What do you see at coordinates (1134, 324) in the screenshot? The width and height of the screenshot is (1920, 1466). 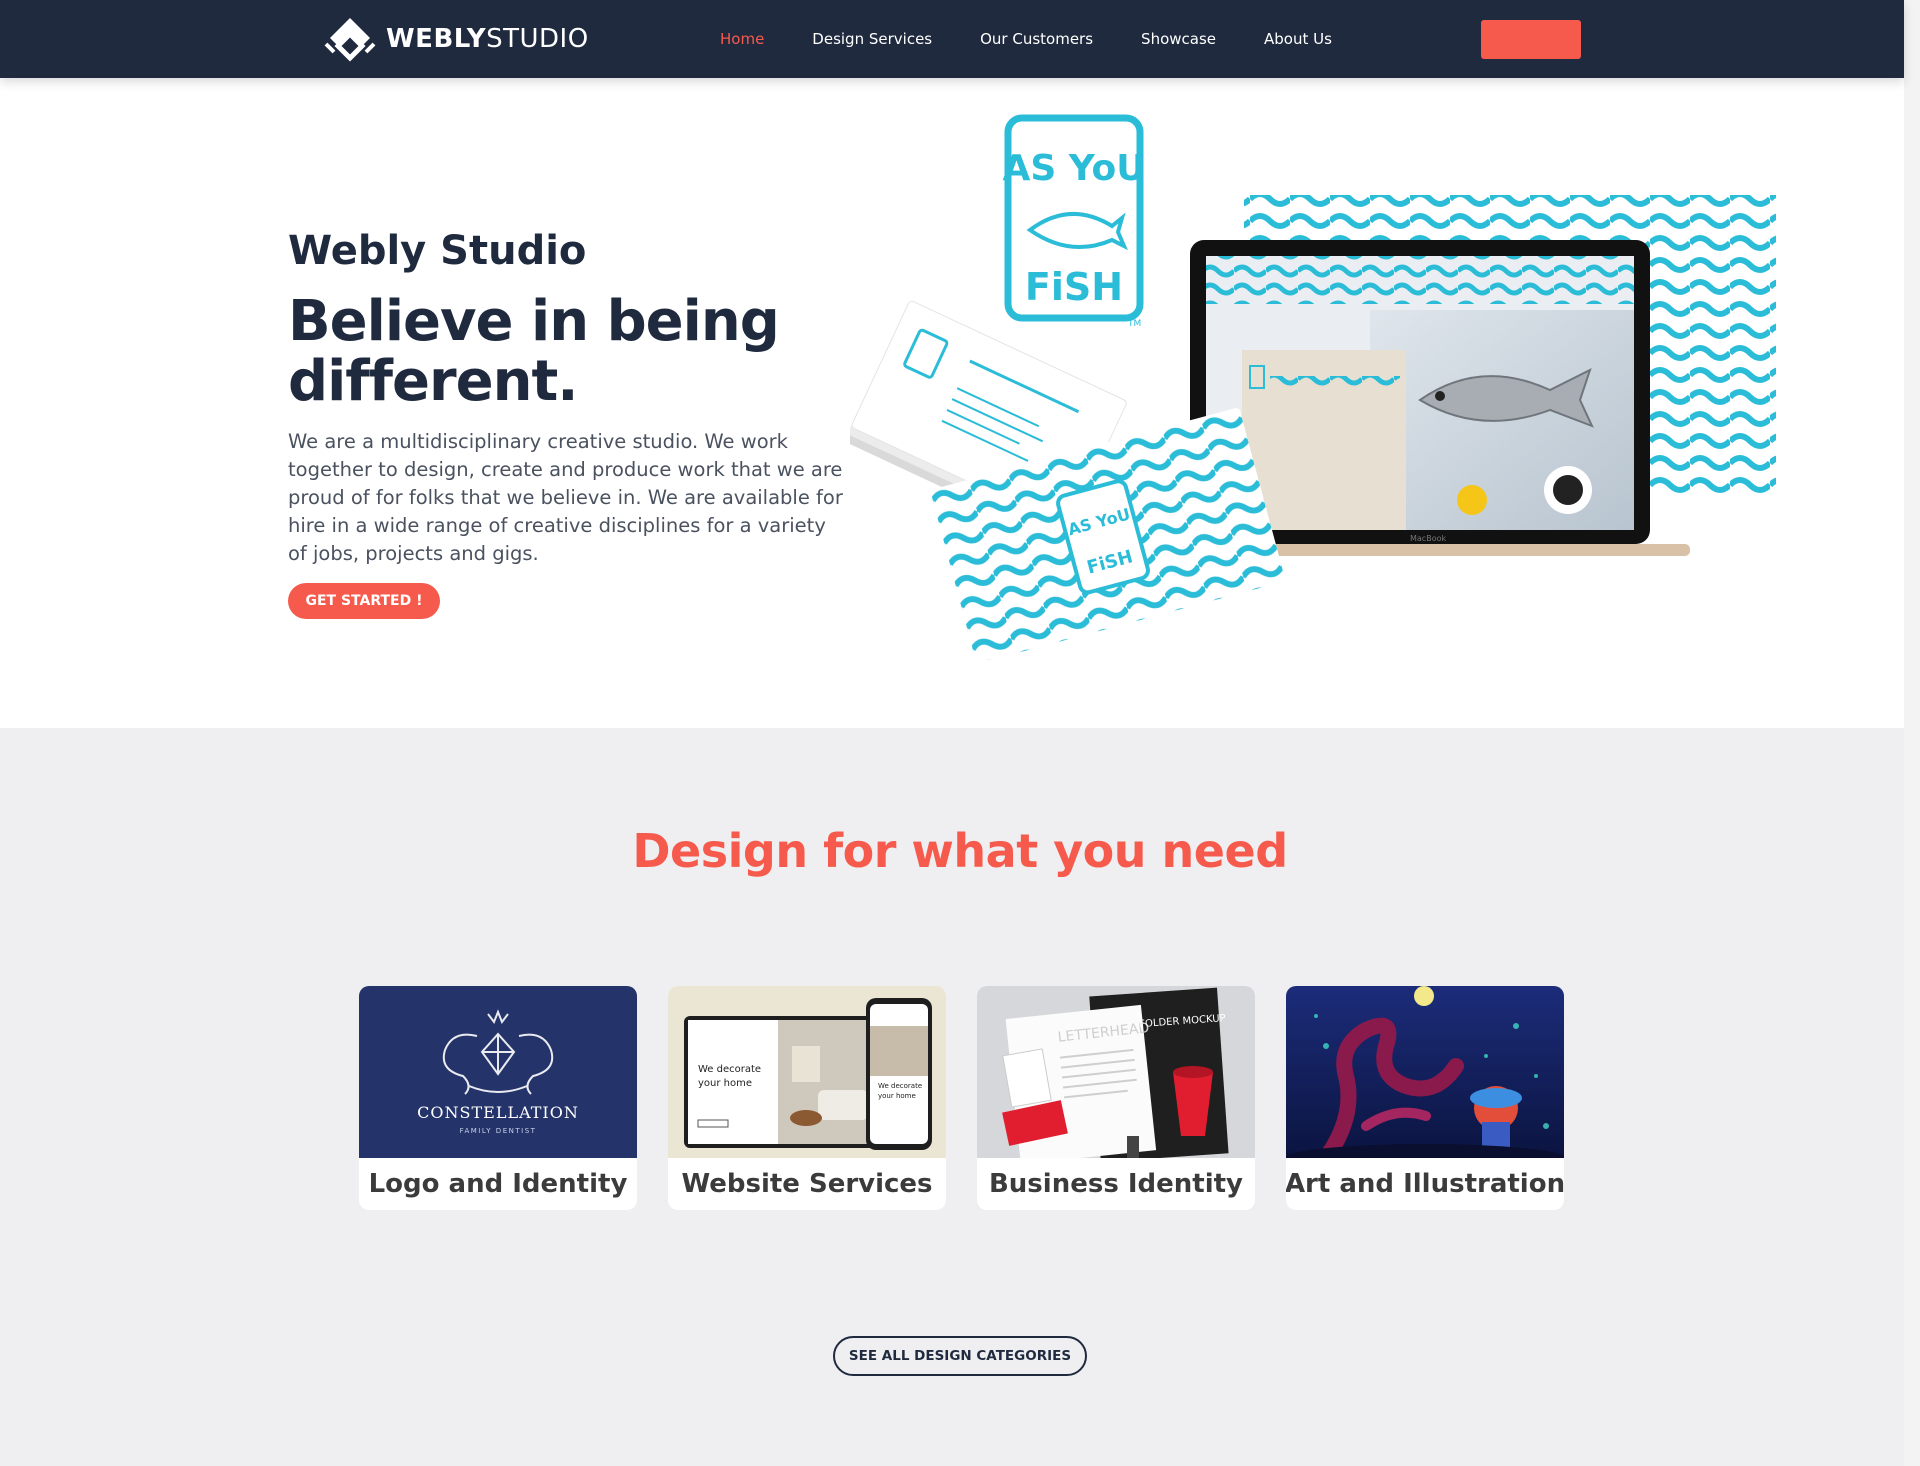 I see `svg-text: TM` at bounding box center [1134, 324].